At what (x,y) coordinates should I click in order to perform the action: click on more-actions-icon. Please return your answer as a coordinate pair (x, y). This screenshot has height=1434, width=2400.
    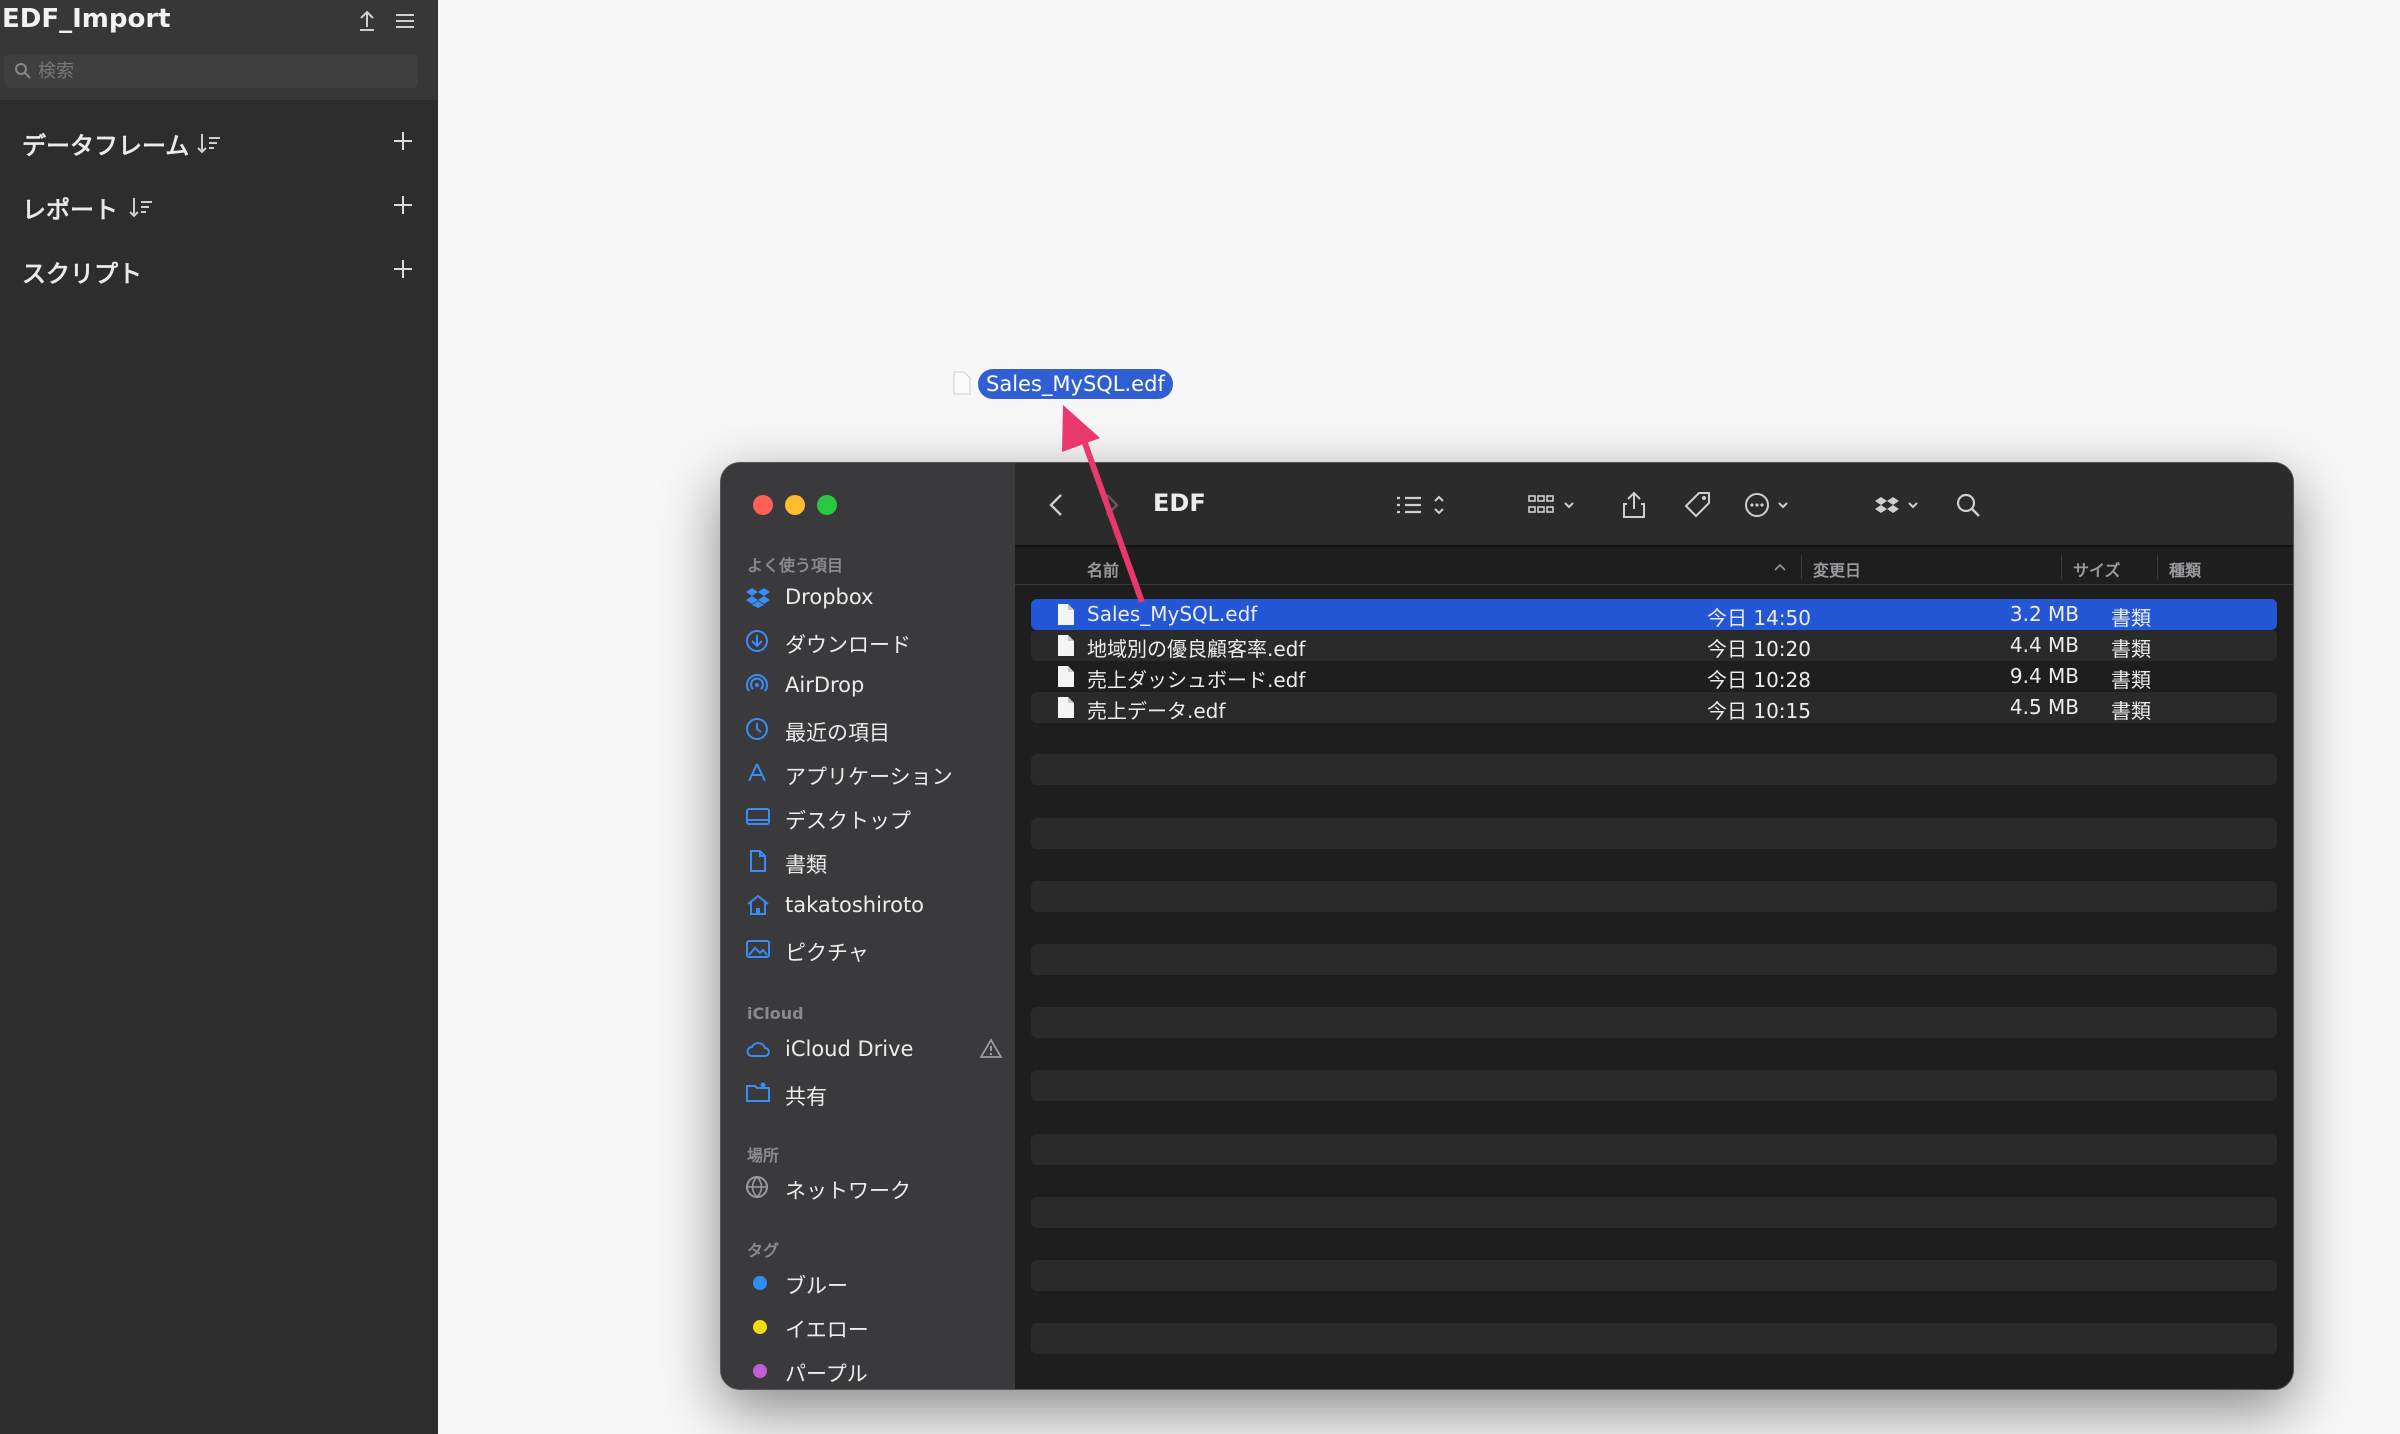
    Looking at the image, I should click on (1771, 505).